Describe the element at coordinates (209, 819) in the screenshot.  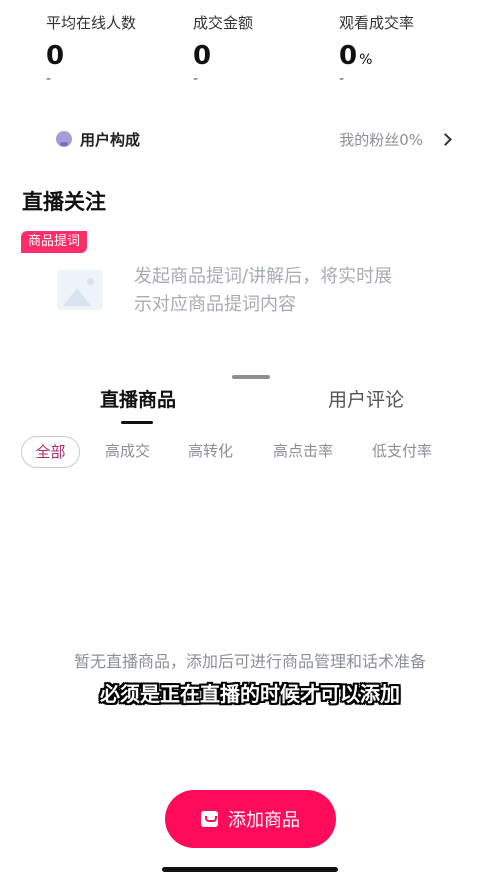
I see `shopping-bag-icon` at that location.